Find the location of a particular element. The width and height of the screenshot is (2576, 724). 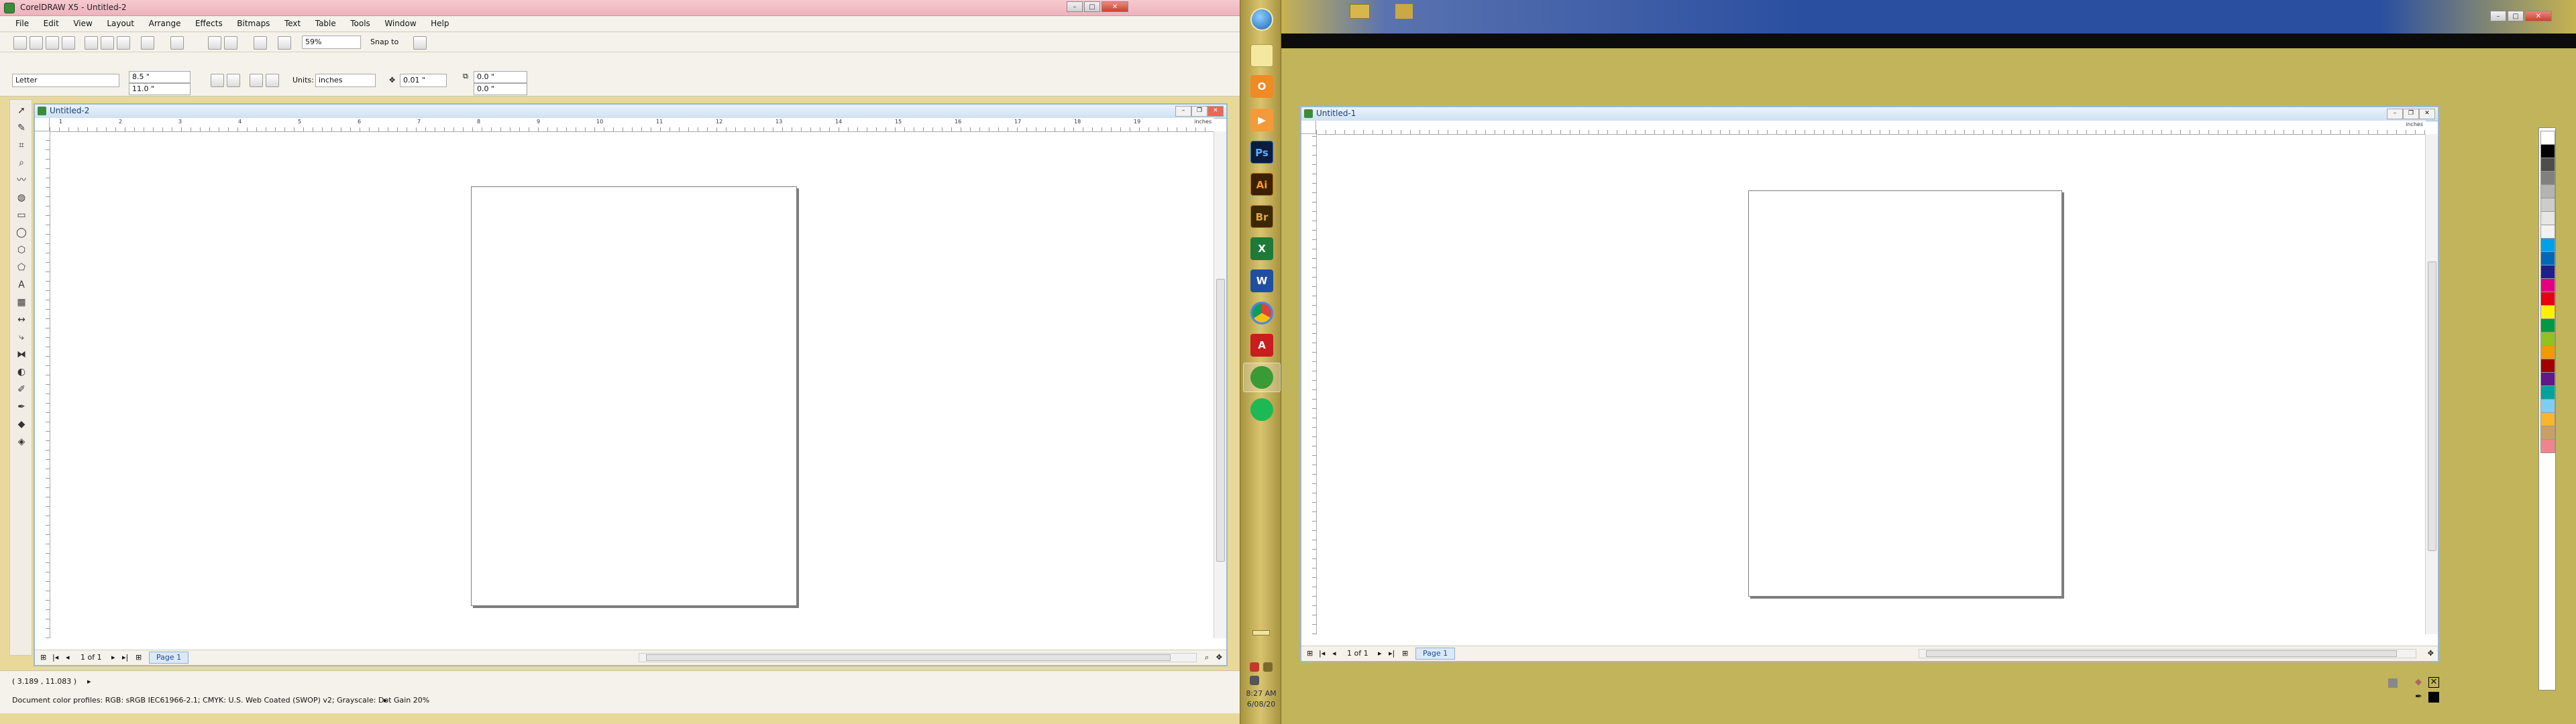

crop-tool-icon: ⌗ is located at coordinates (21, 145).